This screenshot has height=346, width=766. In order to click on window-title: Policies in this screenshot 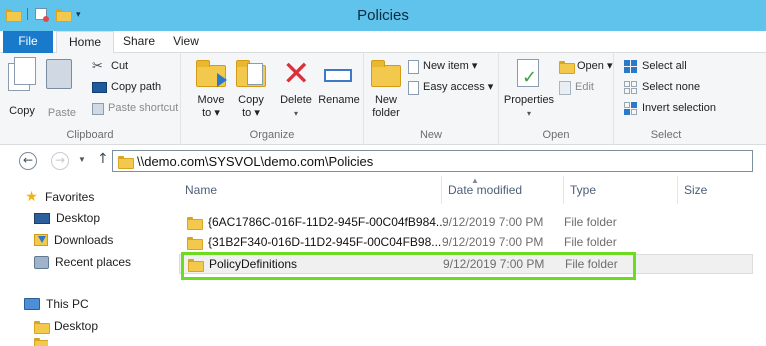, I will do `click(383, 15)`.